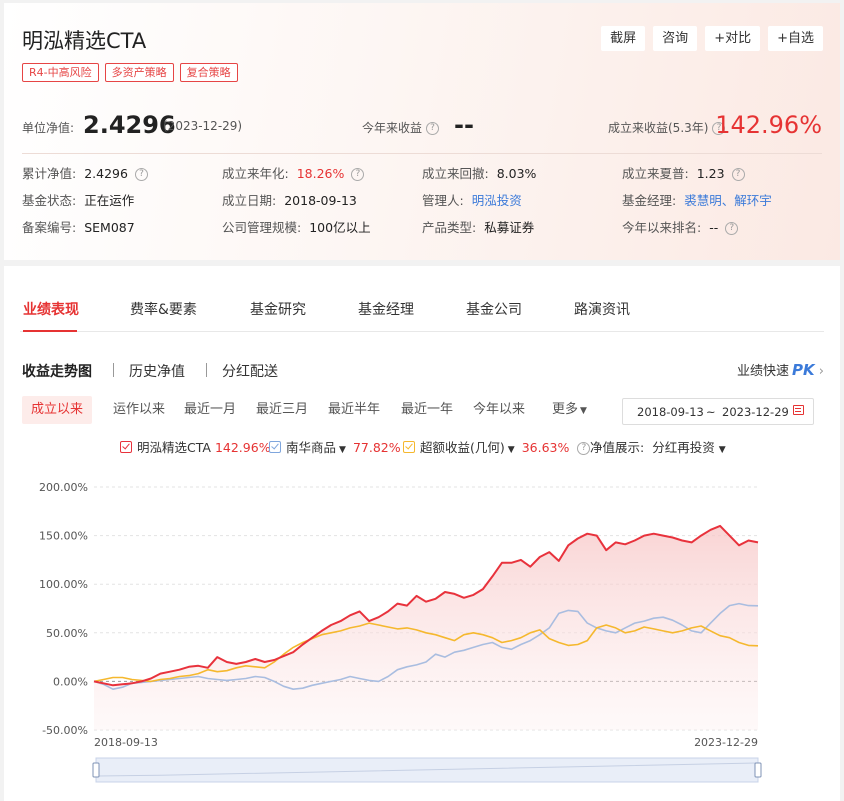 Image resolution: width=844 pixels, height=801 pixels. I want to click on tab-manager: 基金经理, so click(386, 309).